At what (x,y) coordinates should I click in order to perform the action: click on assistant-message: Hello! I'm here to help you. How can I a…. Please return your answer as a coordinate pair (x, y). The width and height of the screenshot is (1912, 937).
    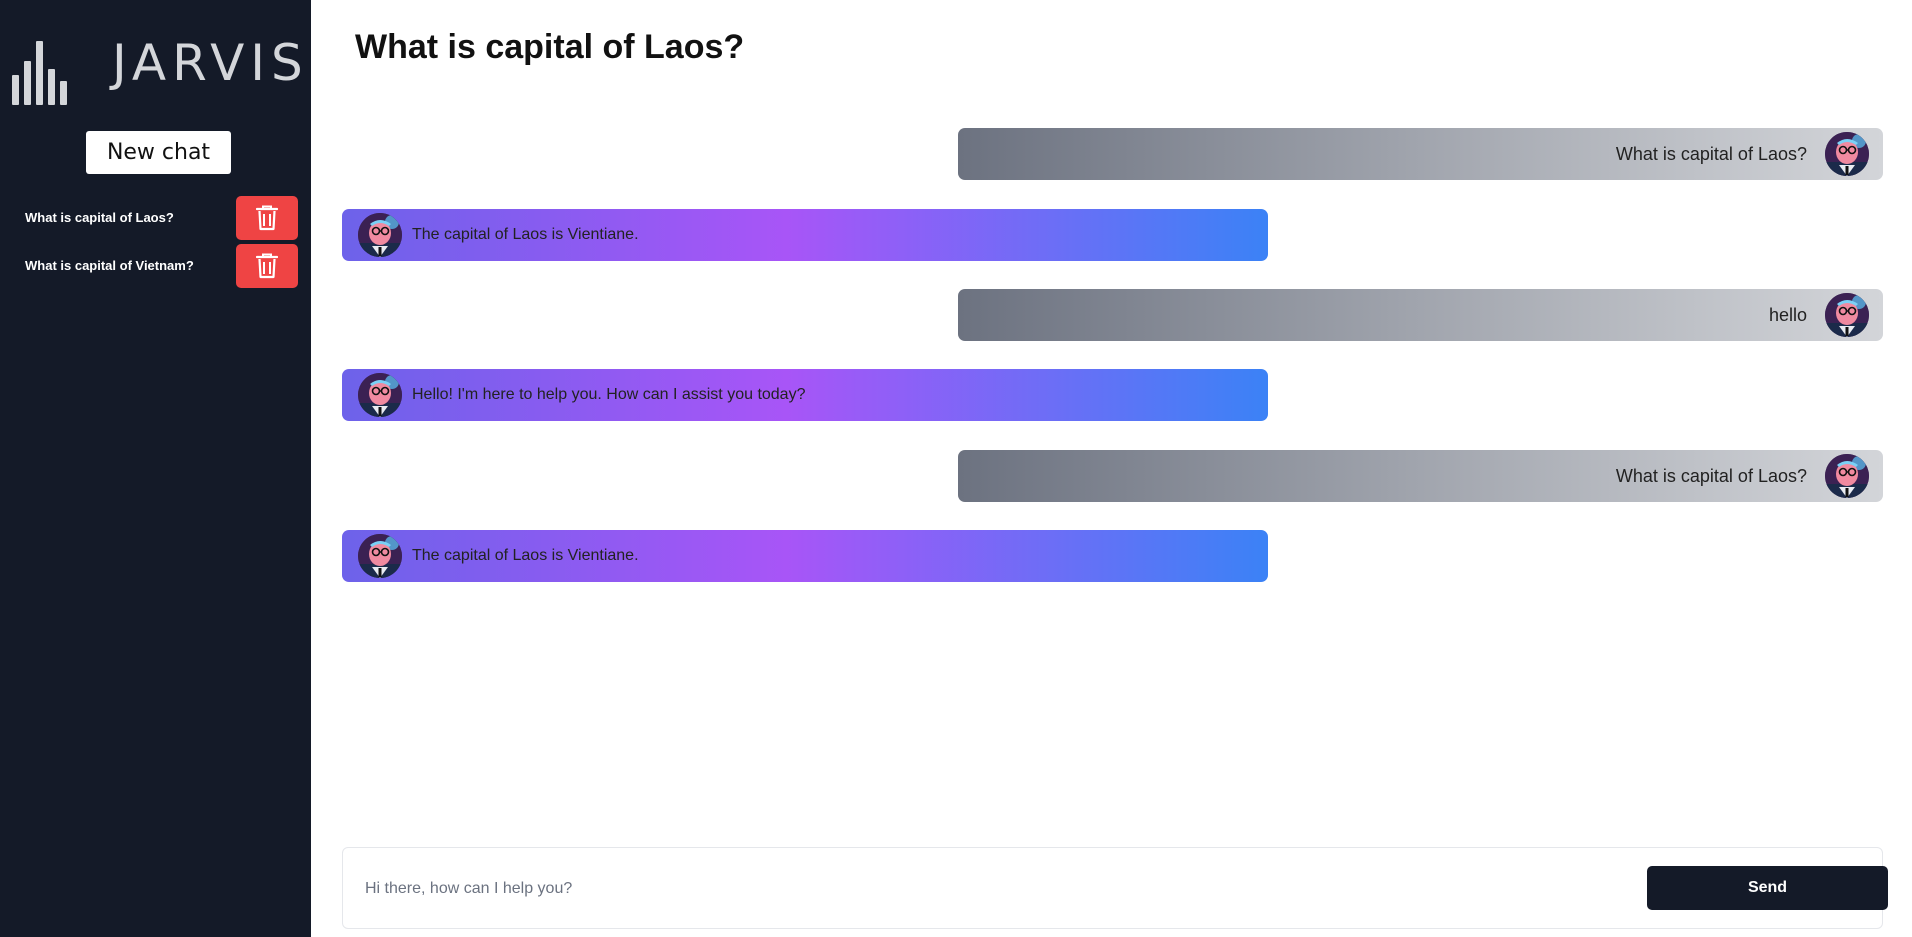
    Looking at the image, I should click on (805, 395).